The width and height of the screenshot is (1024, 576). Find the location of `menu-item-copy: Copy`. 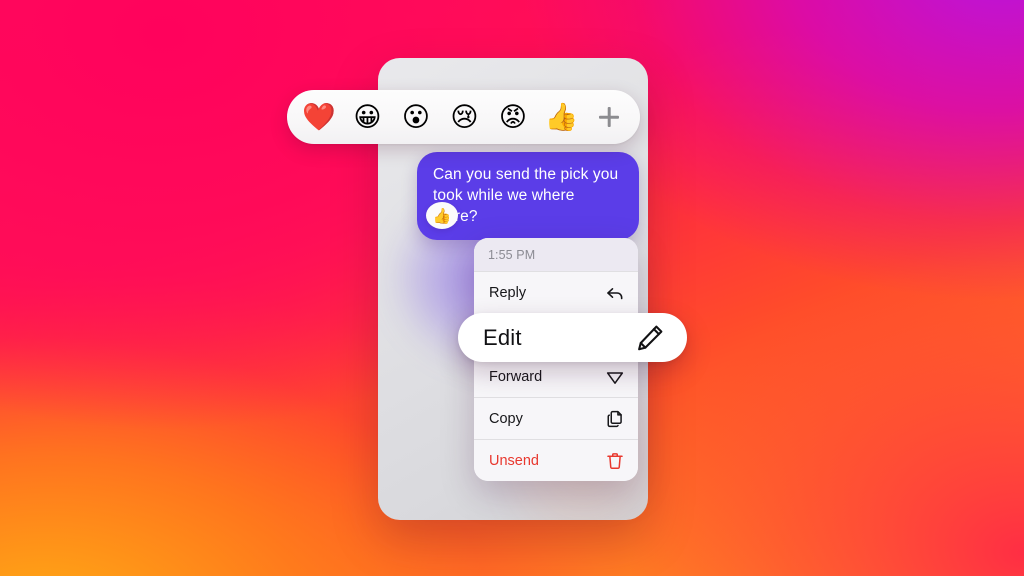

menu-item-copy: Copy is located at coordinates (556, 418).